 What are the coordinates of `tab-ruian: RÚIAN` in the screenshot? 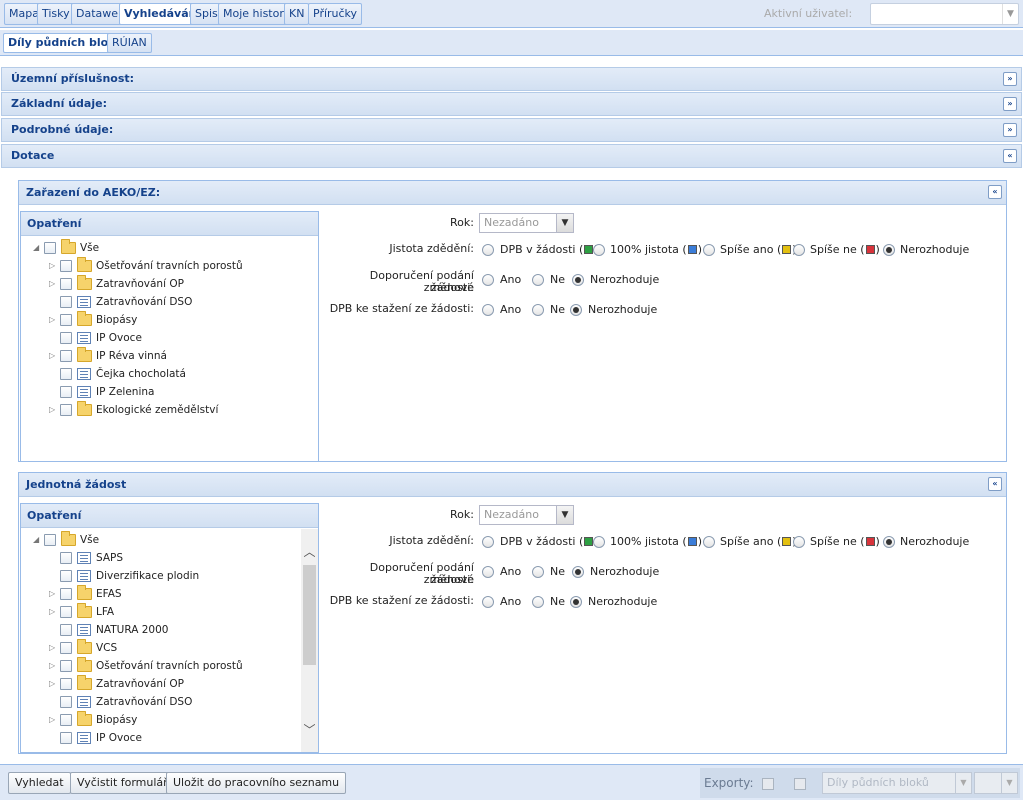 It's located at (129, 43).